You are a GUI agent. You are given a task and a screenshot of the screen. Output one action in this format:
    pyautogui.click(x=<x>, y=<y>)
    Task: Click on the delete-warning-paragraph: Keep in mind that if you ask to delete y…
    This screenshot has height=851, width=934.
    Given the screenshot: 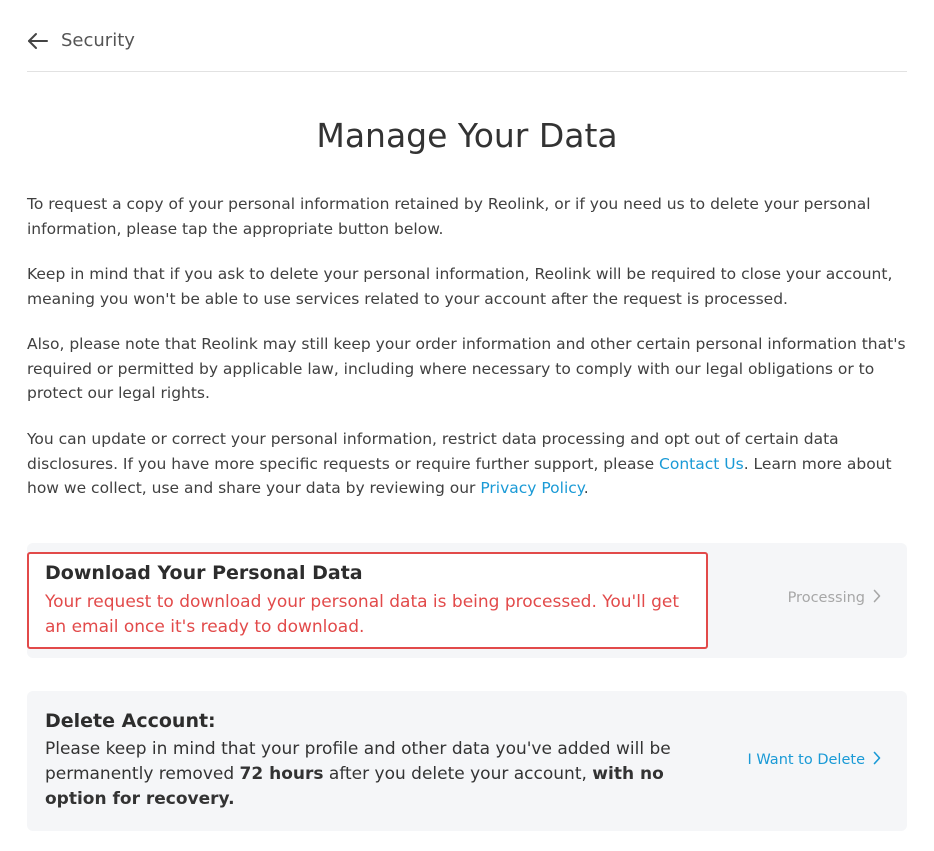 What is the action you would take?
    pyautogui.click(x=460, y=286)
    